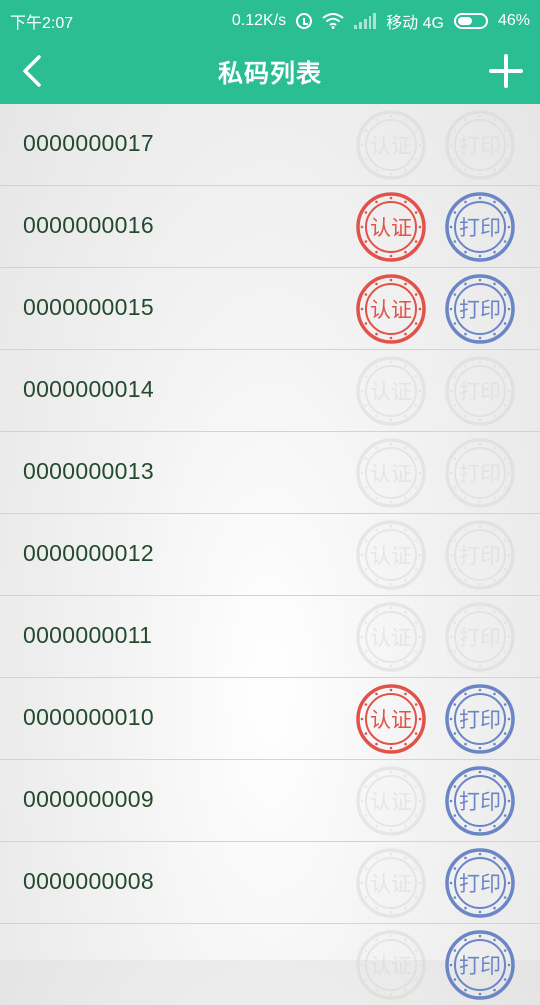 Image resolution: width=540 pixels, height=1006 pixels. What do you see at coordinates (88, 143) in the screenshot?
I see `private-code: 0000000017` at bounding box center [88, 143].